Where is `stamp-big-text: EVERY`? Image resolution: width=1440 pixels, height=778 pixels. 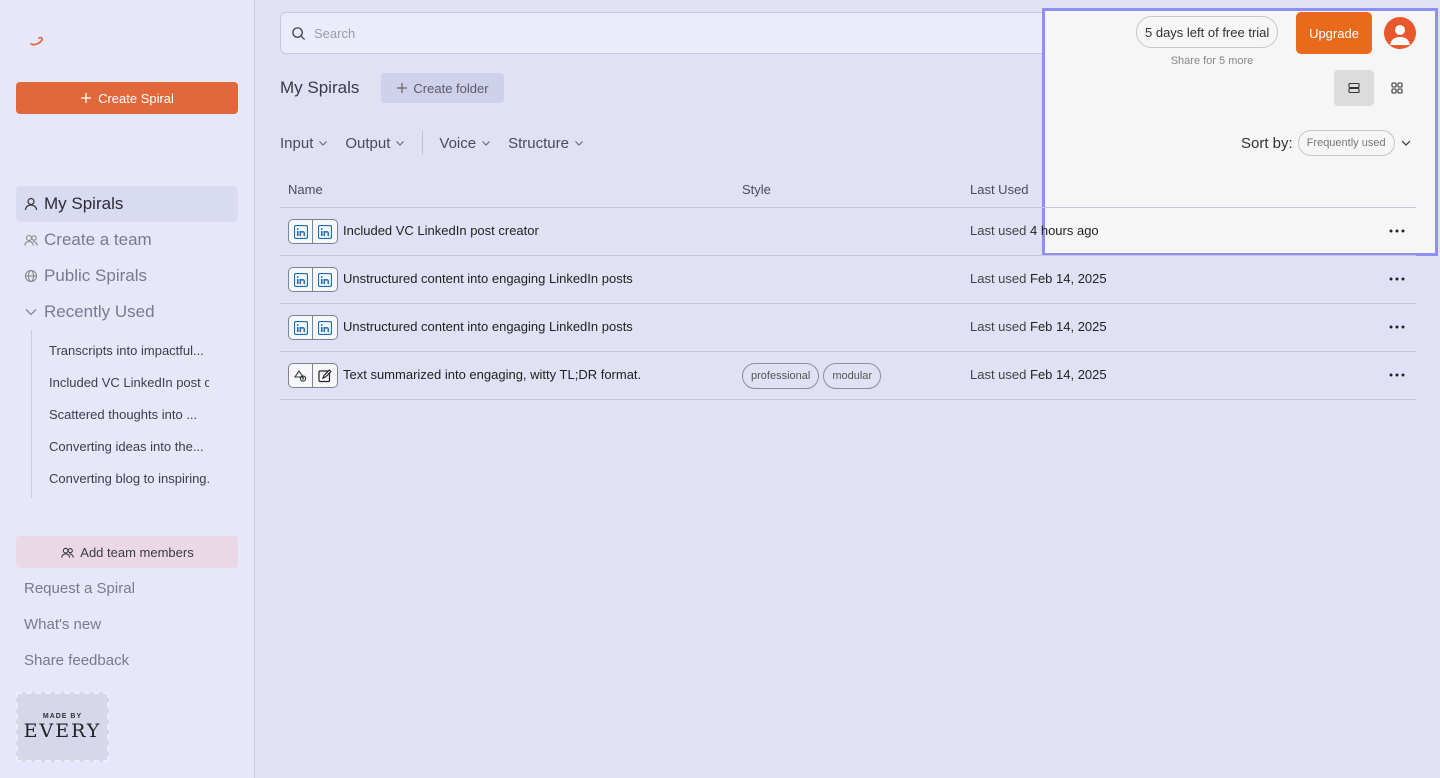
stamp-big-text: EVERY is located at coordinates (62, 730).